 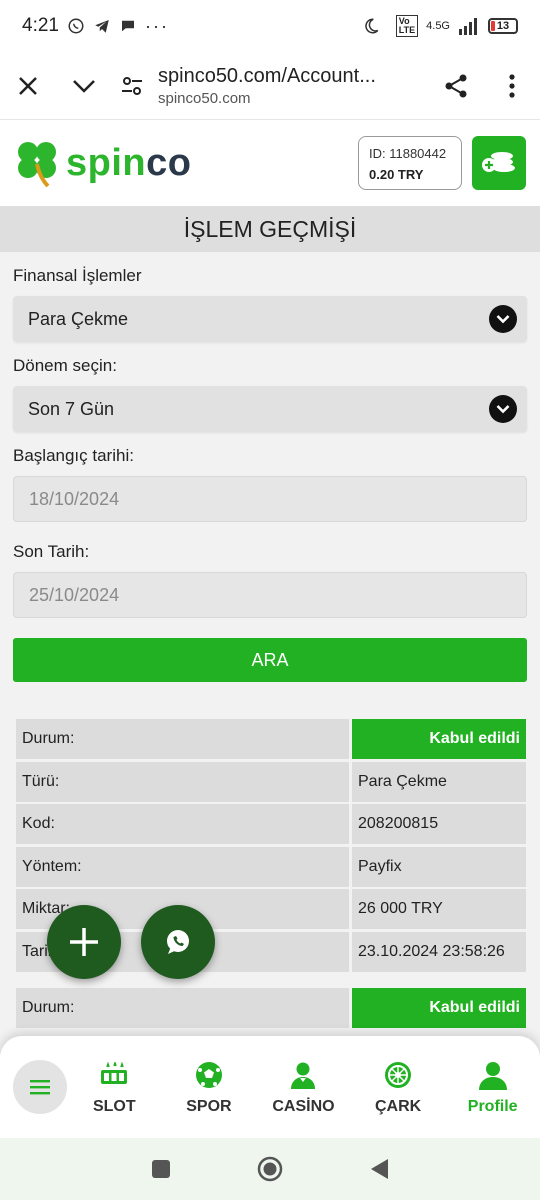 What do you see at coordinates (270, 319) in the screenshot?
I see `financial-select: Para Çekme` at bounding box center [270, 319].